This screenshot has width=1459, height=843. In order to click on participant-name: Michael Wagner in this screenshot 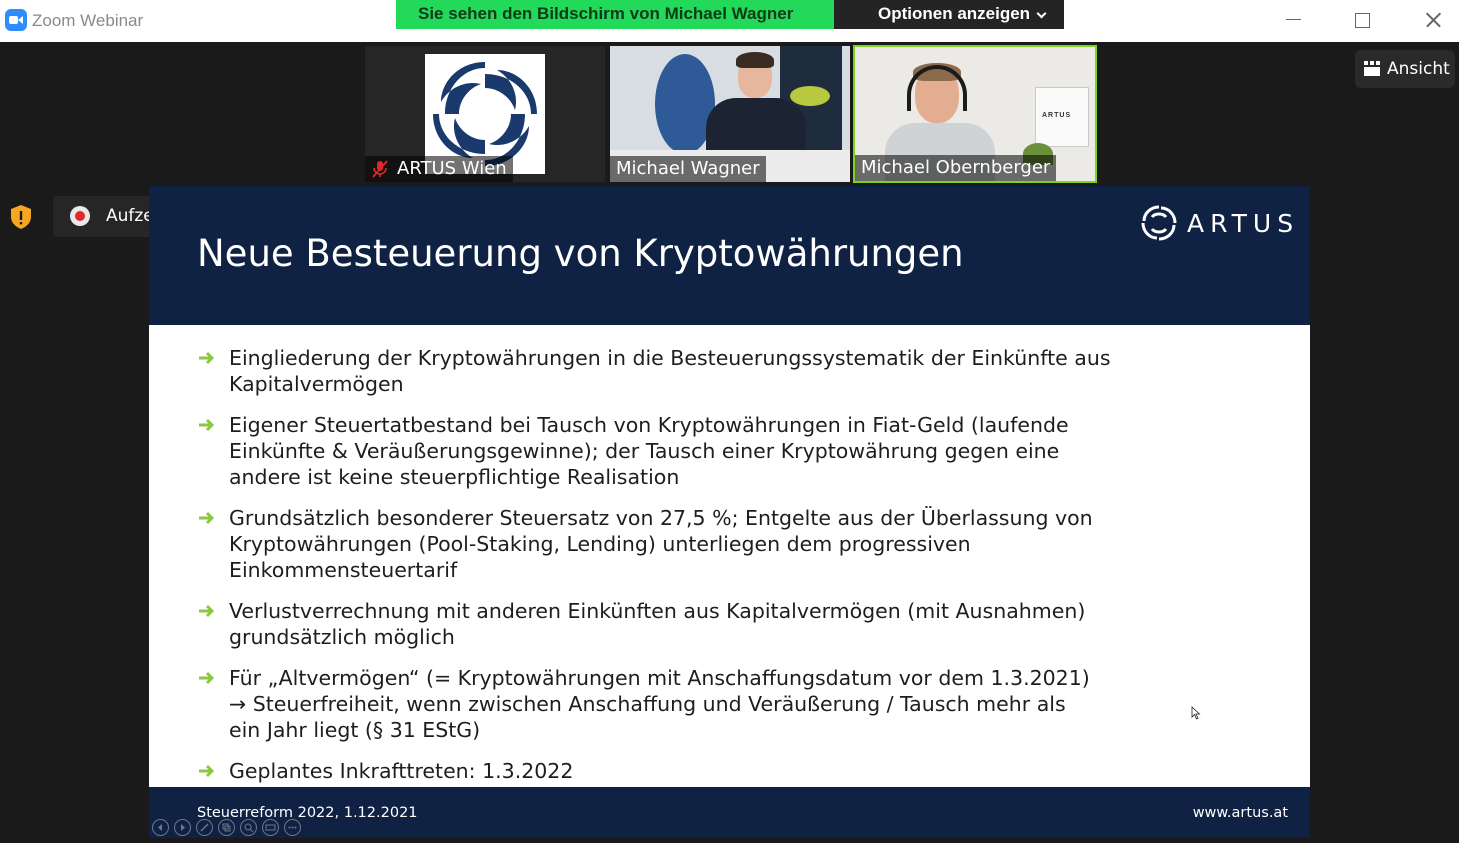, I will do `click(688, 169)`.